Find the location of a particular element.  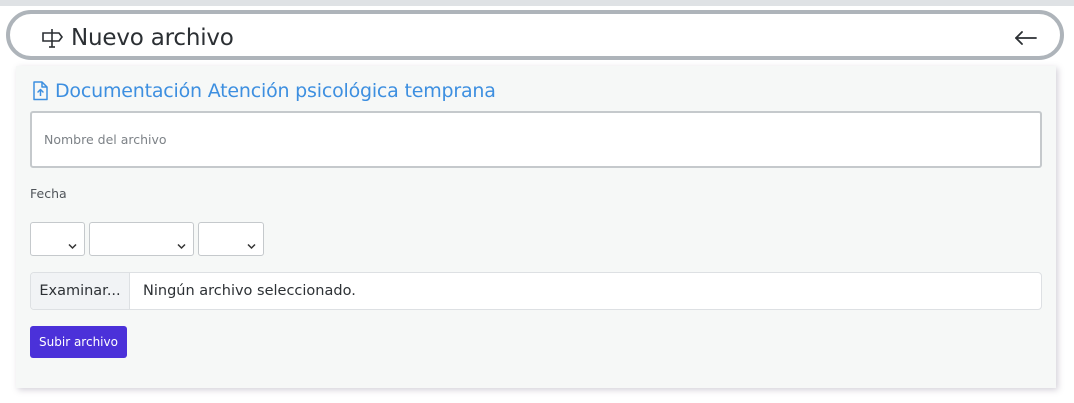

upload-button: Subir archivo is located at coordinates (78, 342).